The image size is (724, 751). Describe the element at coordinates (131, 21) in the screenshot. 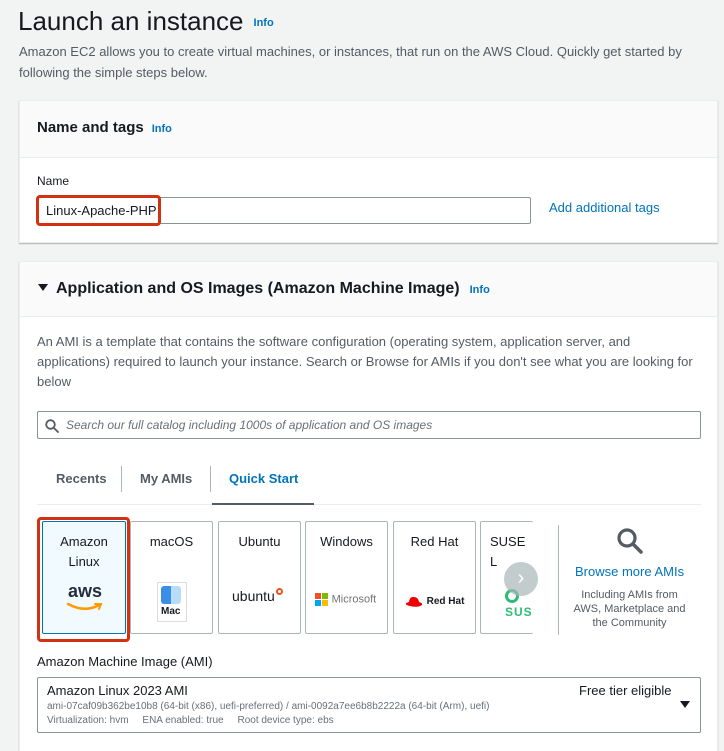

I see `page-title-text: Launch an instance` at that location.